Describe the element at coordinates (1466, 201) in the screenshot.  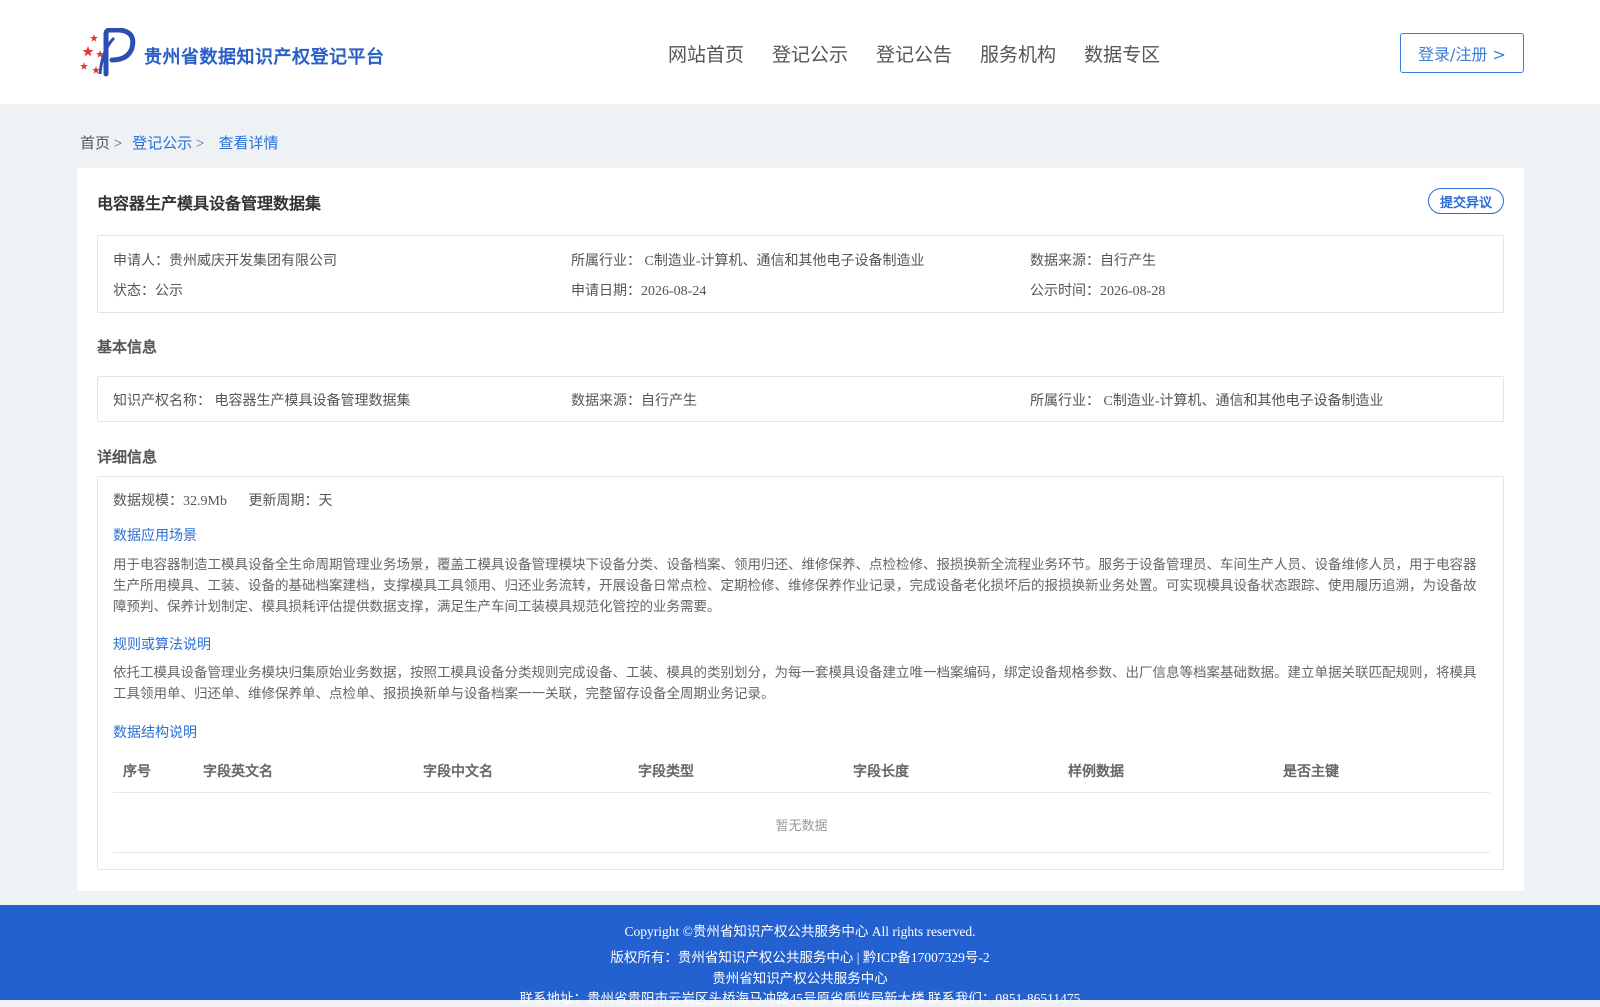
I see `submit-objection-button: 提交异议` at that location.